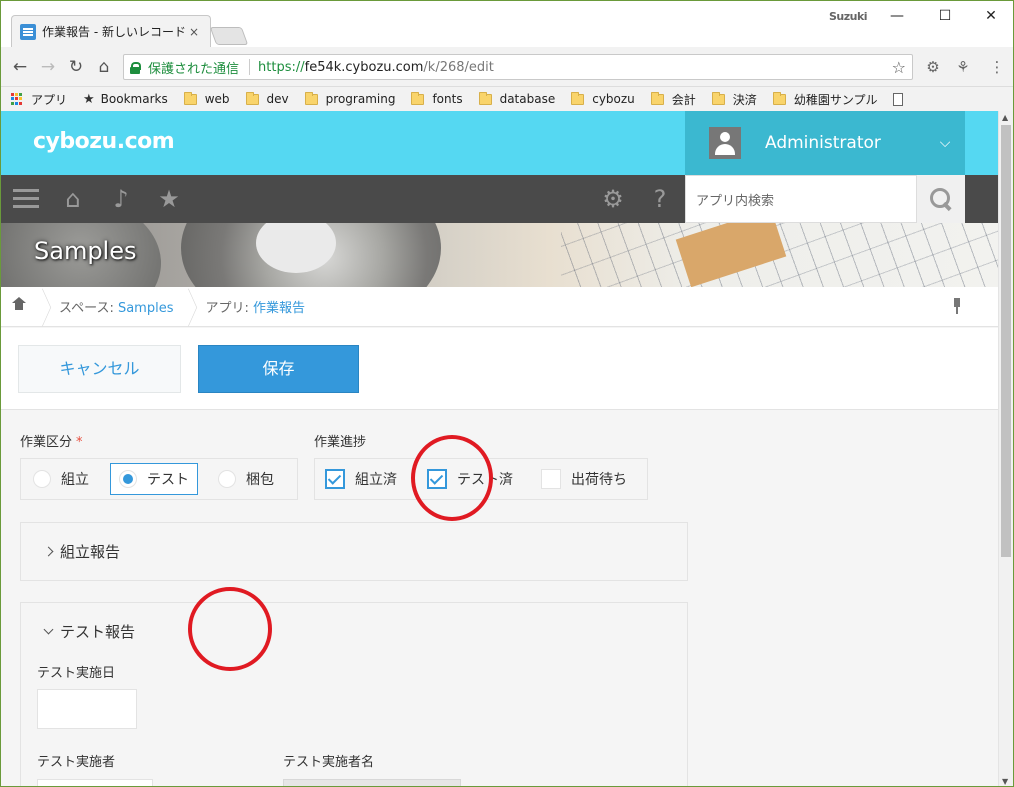 This screenshot has width=1014, height=787. Describe the element at coordinates (104, 67) in the screenshot. I see `home-icon: ⌂` at that location.